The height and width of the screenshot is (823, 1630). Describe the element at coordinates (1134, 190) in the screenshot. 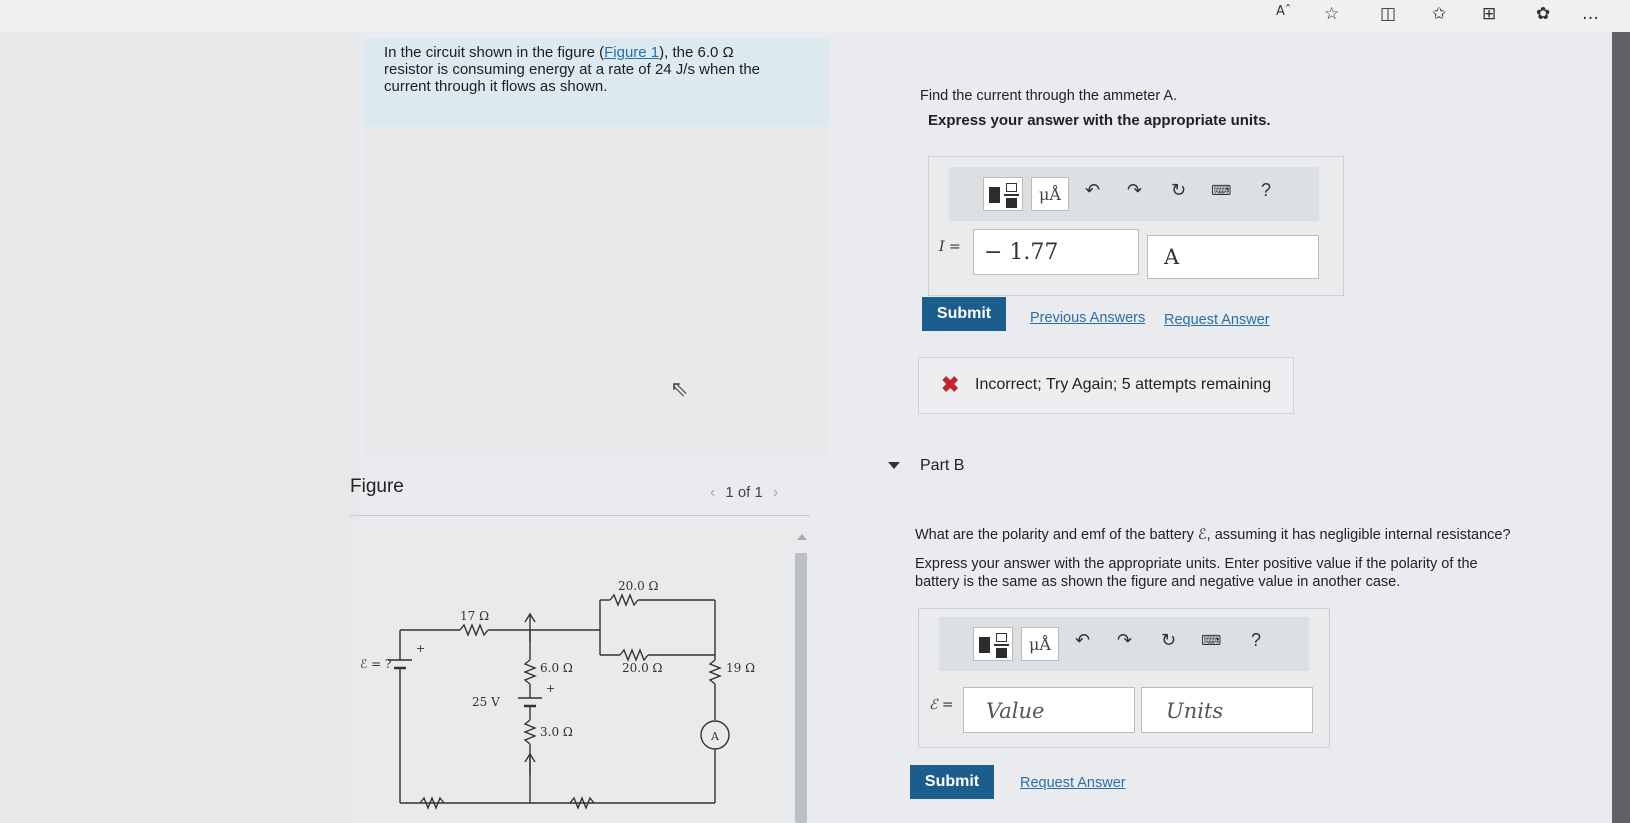

I see `redo-icon: ↷` at that location.